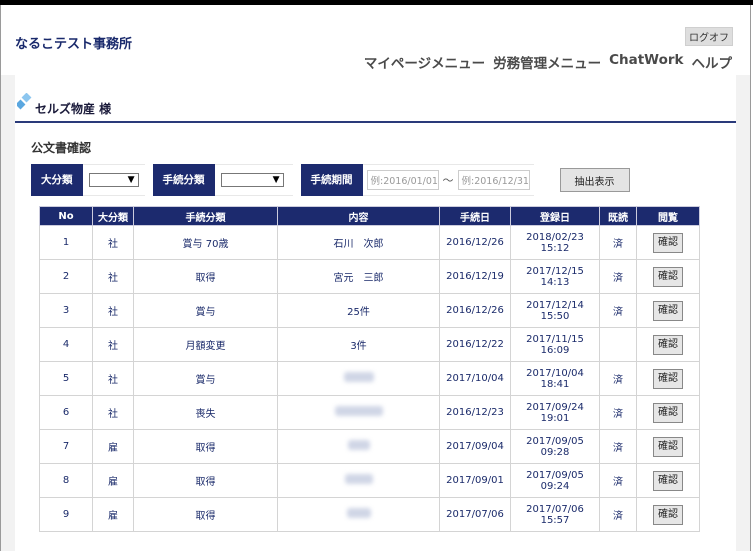 The height and width of the screenshot is (553, 753). I want to click on cell-content: 3件, so click(358, 344).